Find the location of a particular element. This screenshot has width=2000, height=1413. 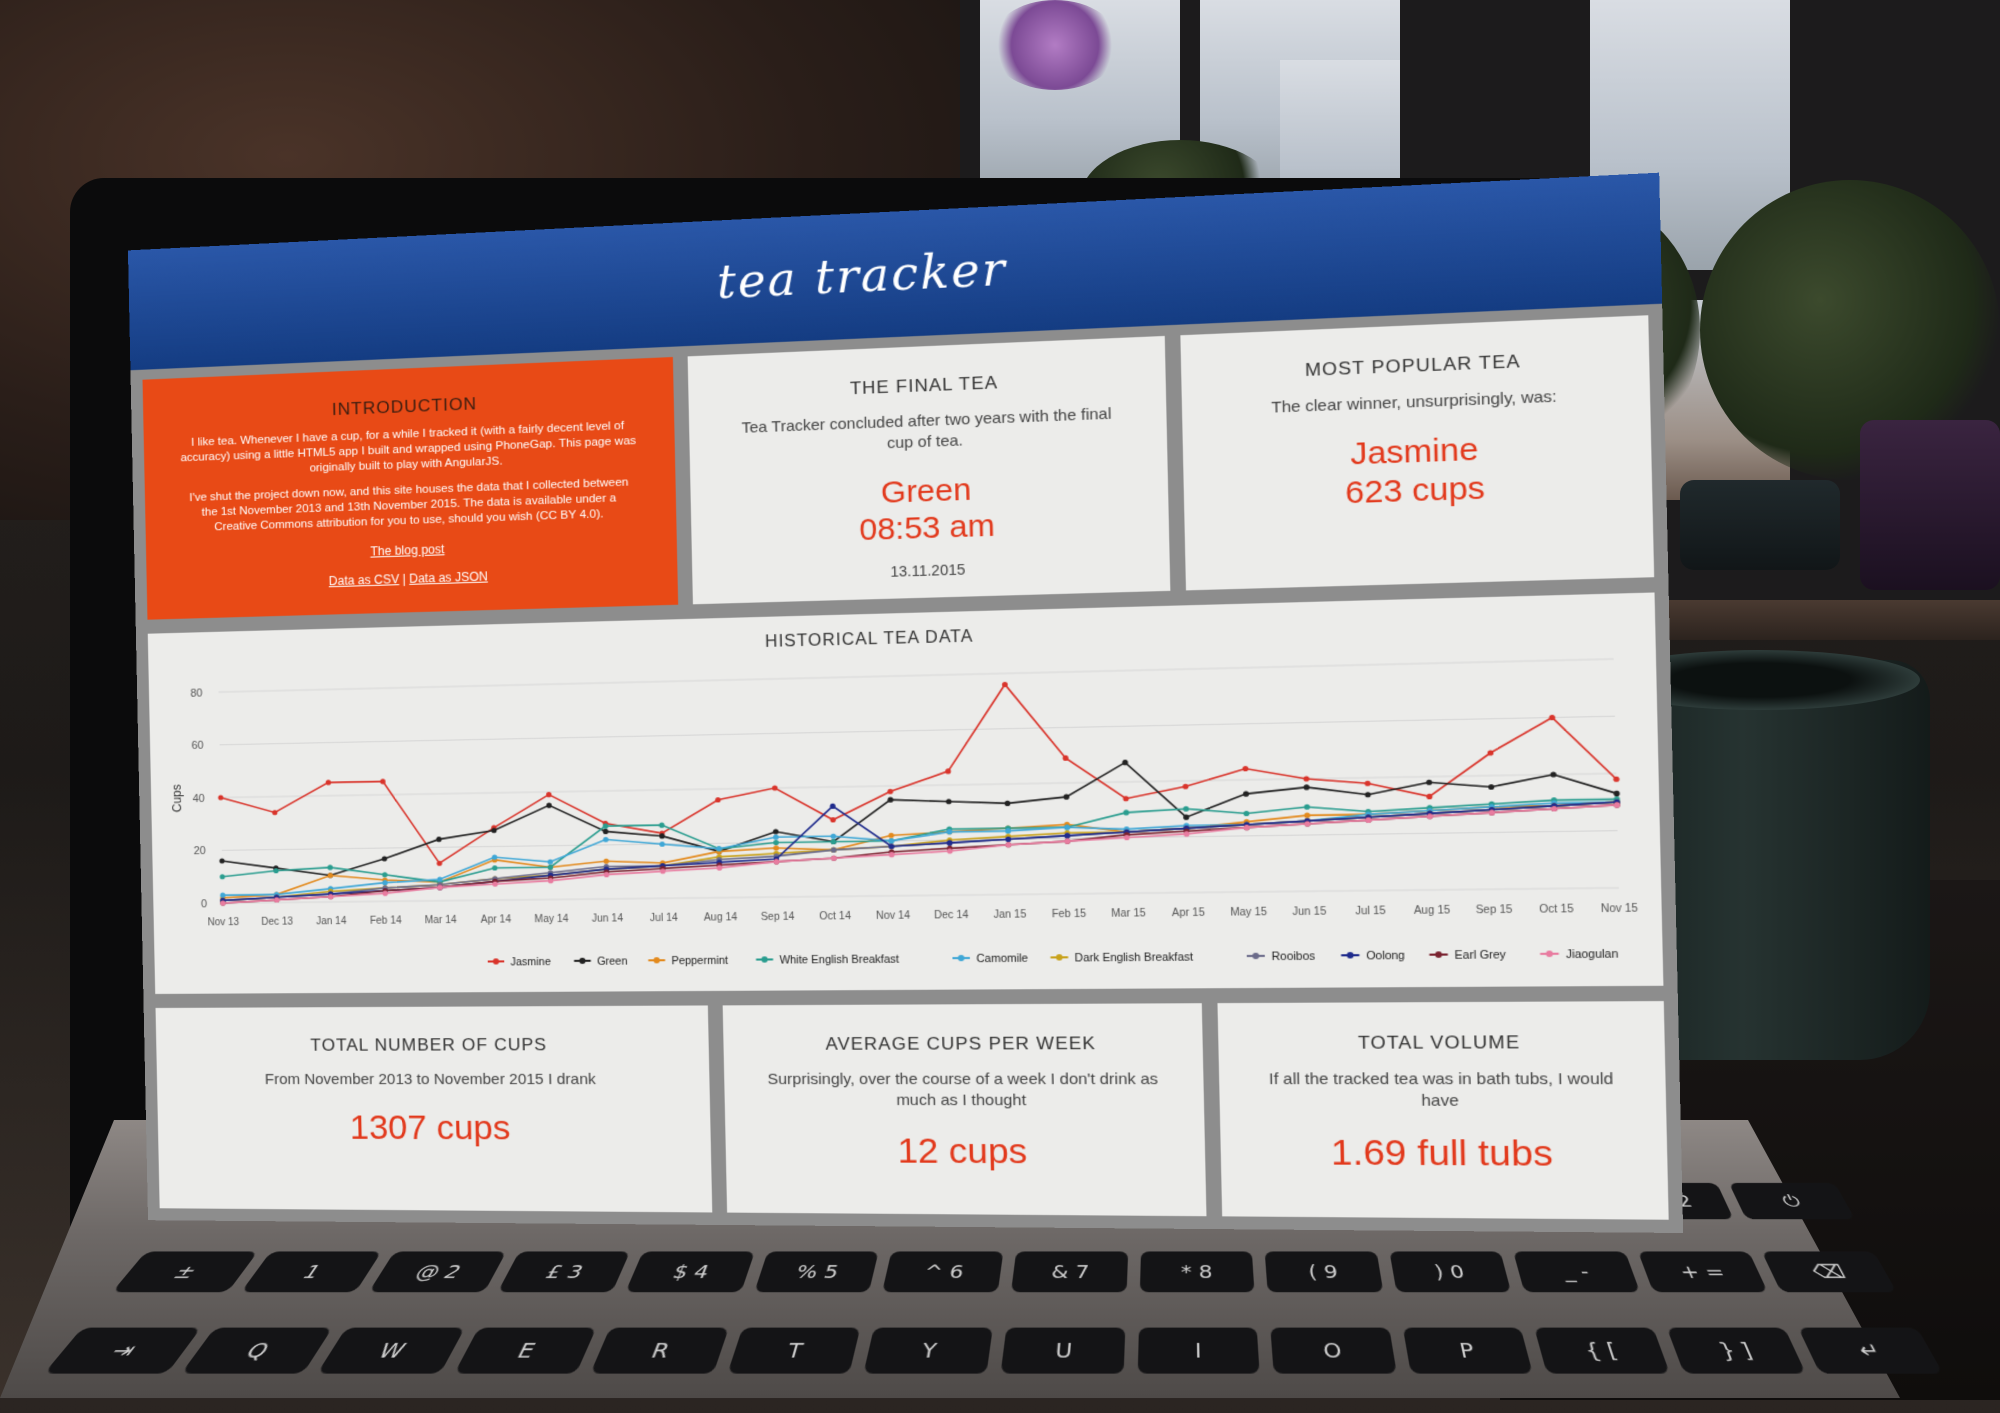

total-cups-value: 1307 cups is located at coordinates (434, 1129).